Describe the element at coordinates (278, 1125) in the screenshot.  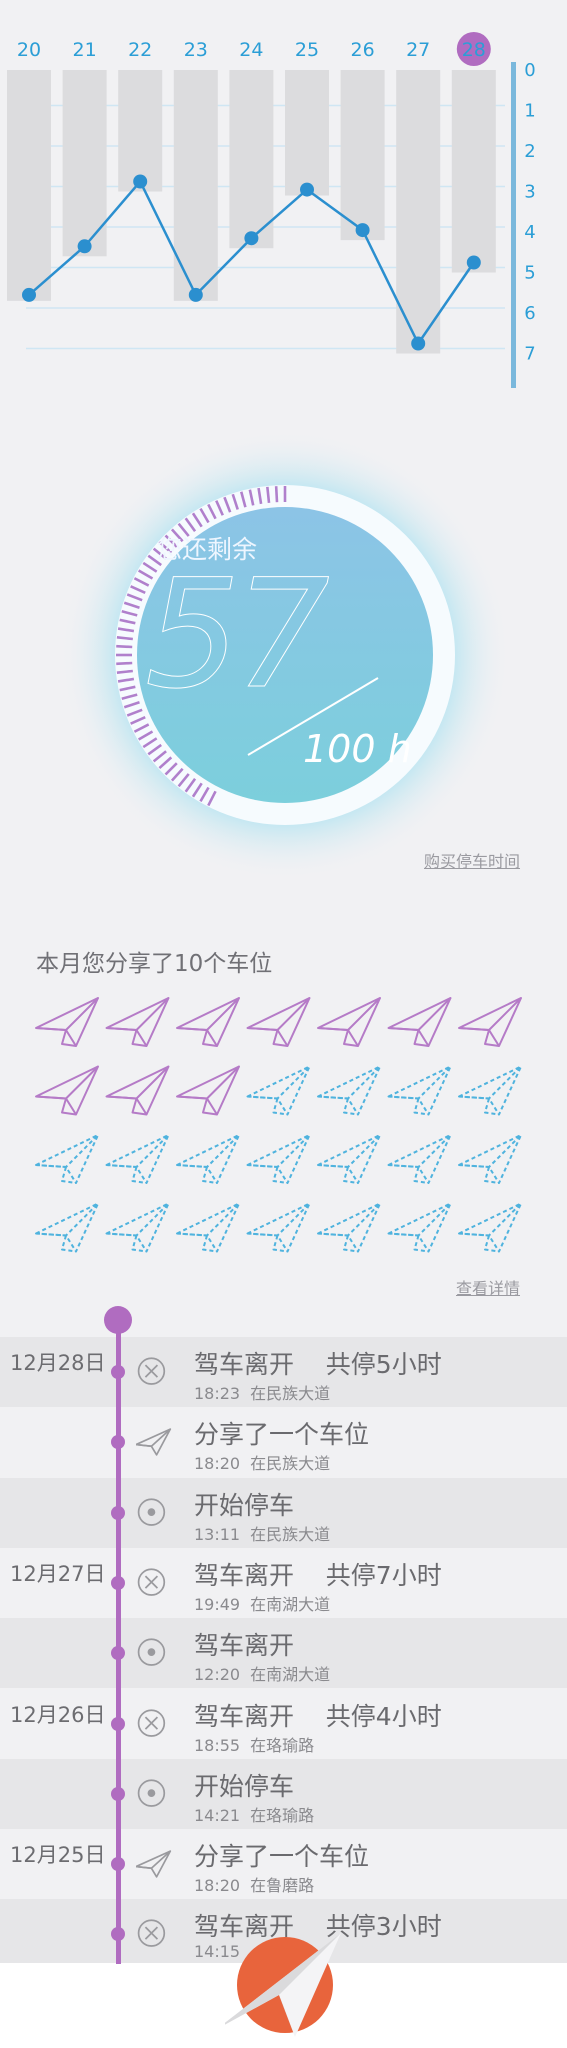
I see `shared-slots-grid` at that location.